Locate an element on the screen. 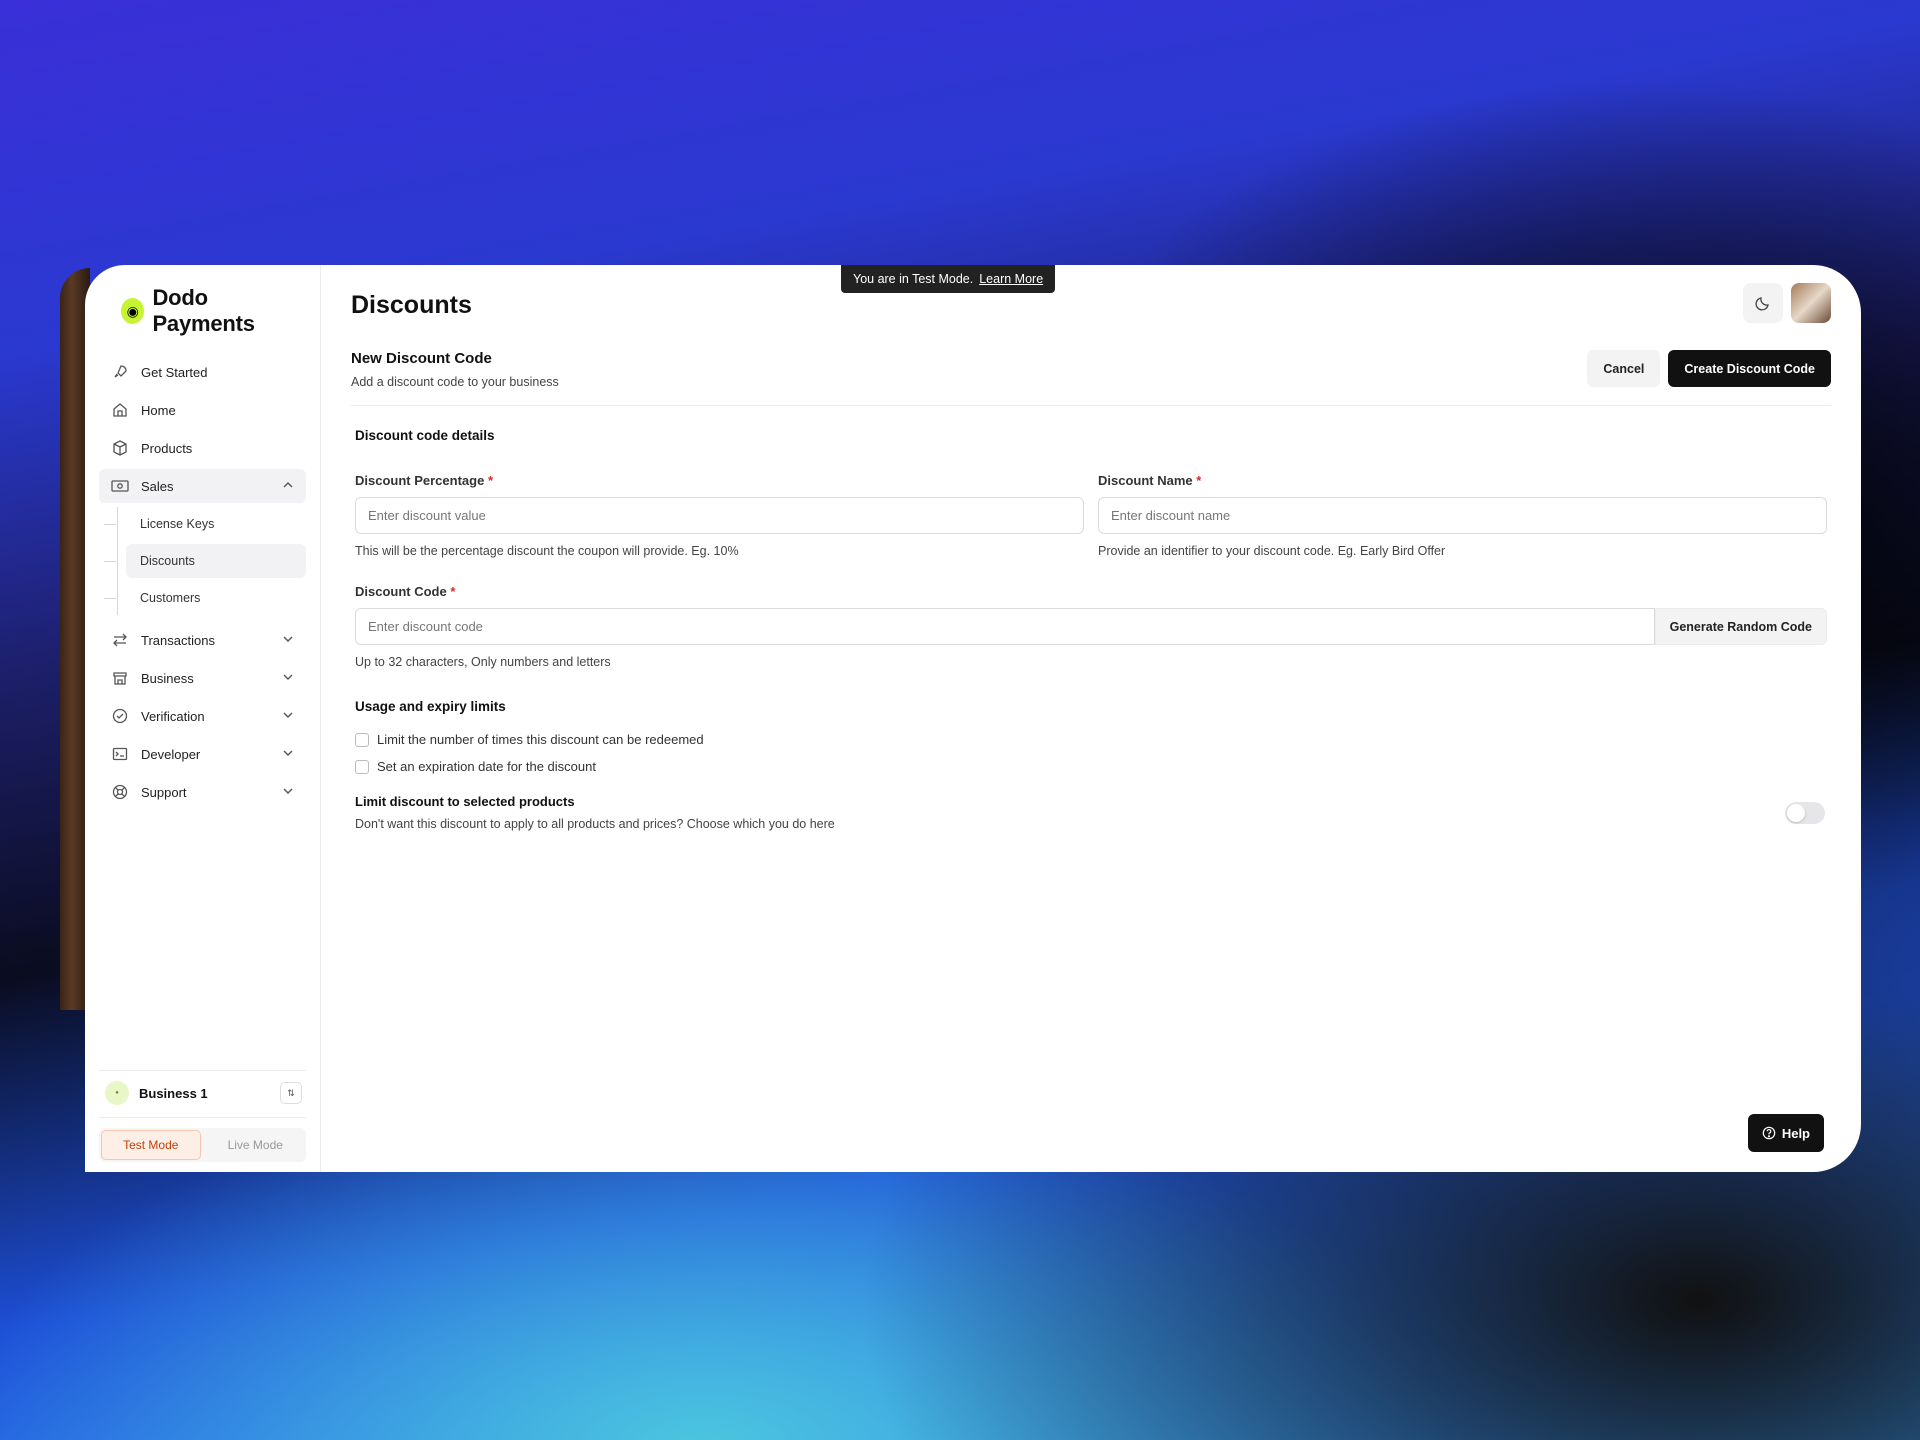 The height and width of the screenshot is (1440, 1920). test-mode-banner: You are in Test Mode. Learn More is located at coordinates (948, 279).